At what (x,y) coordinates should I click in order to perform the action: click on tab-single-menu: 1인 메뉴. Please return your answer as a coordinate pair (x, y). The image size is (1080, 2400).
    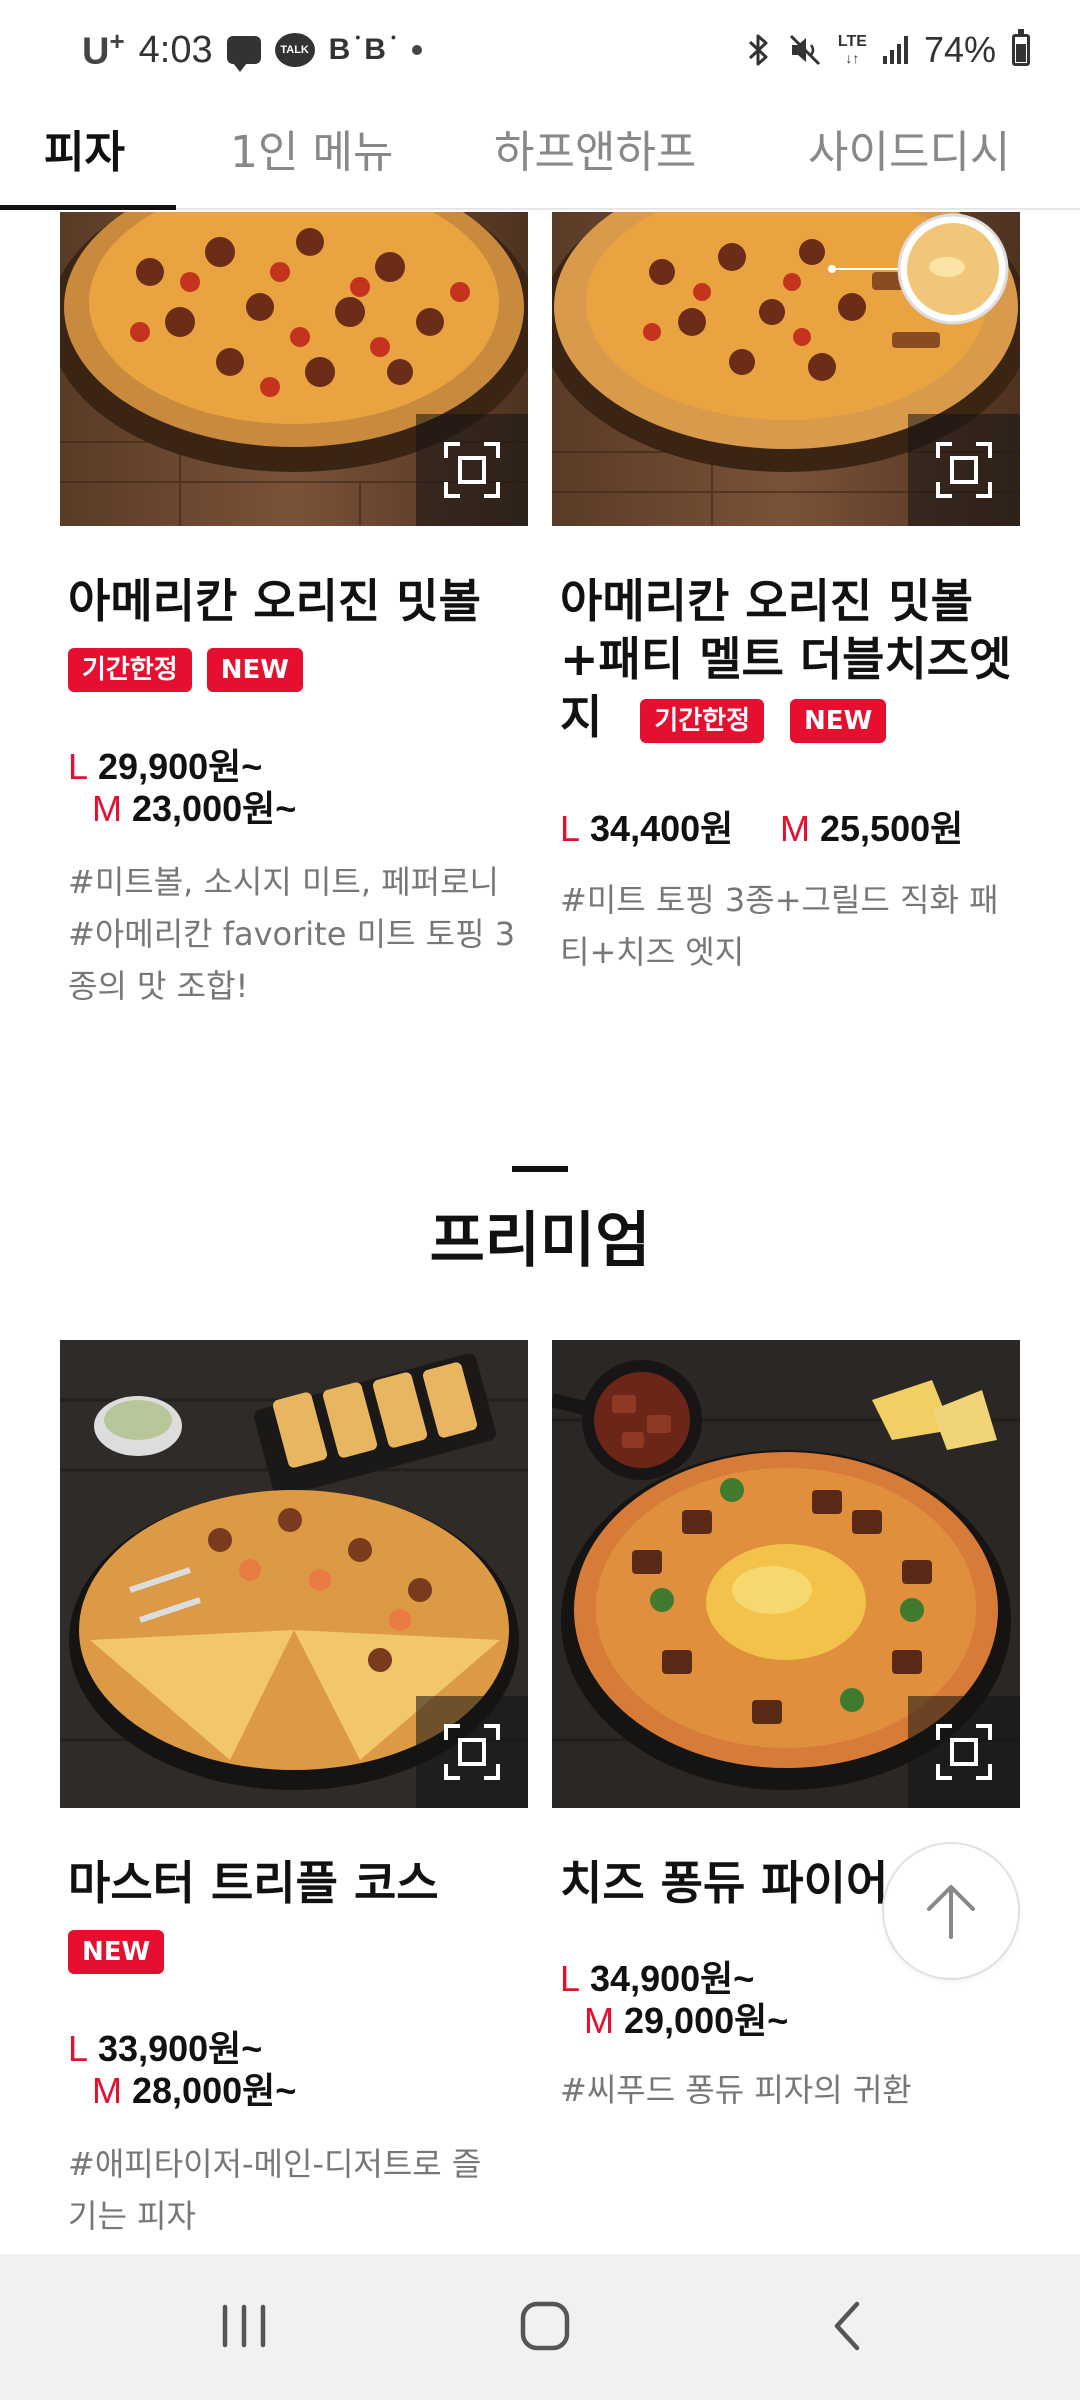
    Looking at the image, I should click on (311, 148).